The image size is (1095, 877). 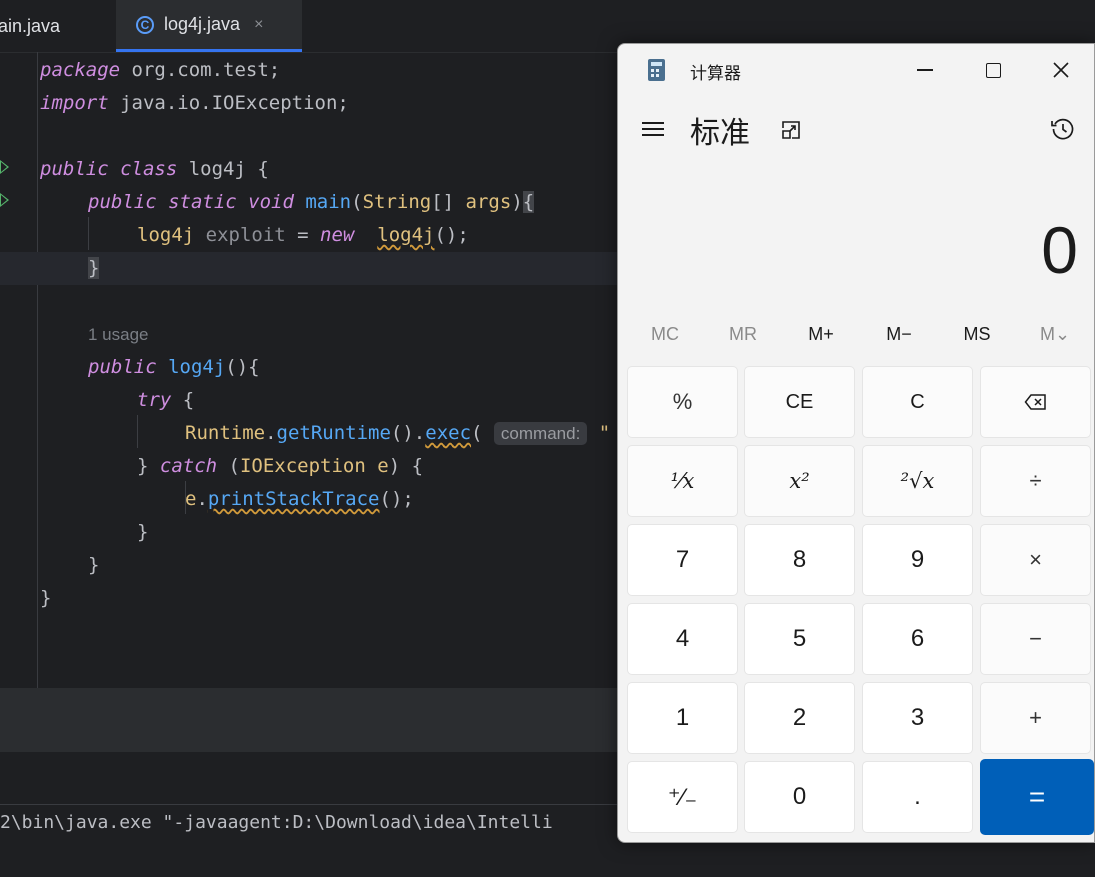 I want to click on memory-recall-button: MR, so click(x=743, y=334).